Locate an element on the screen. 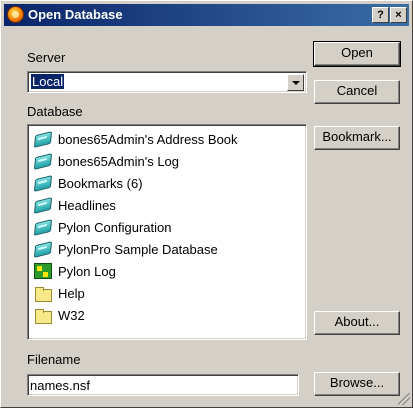  log-database-icon is located at coordinates (43, 271).